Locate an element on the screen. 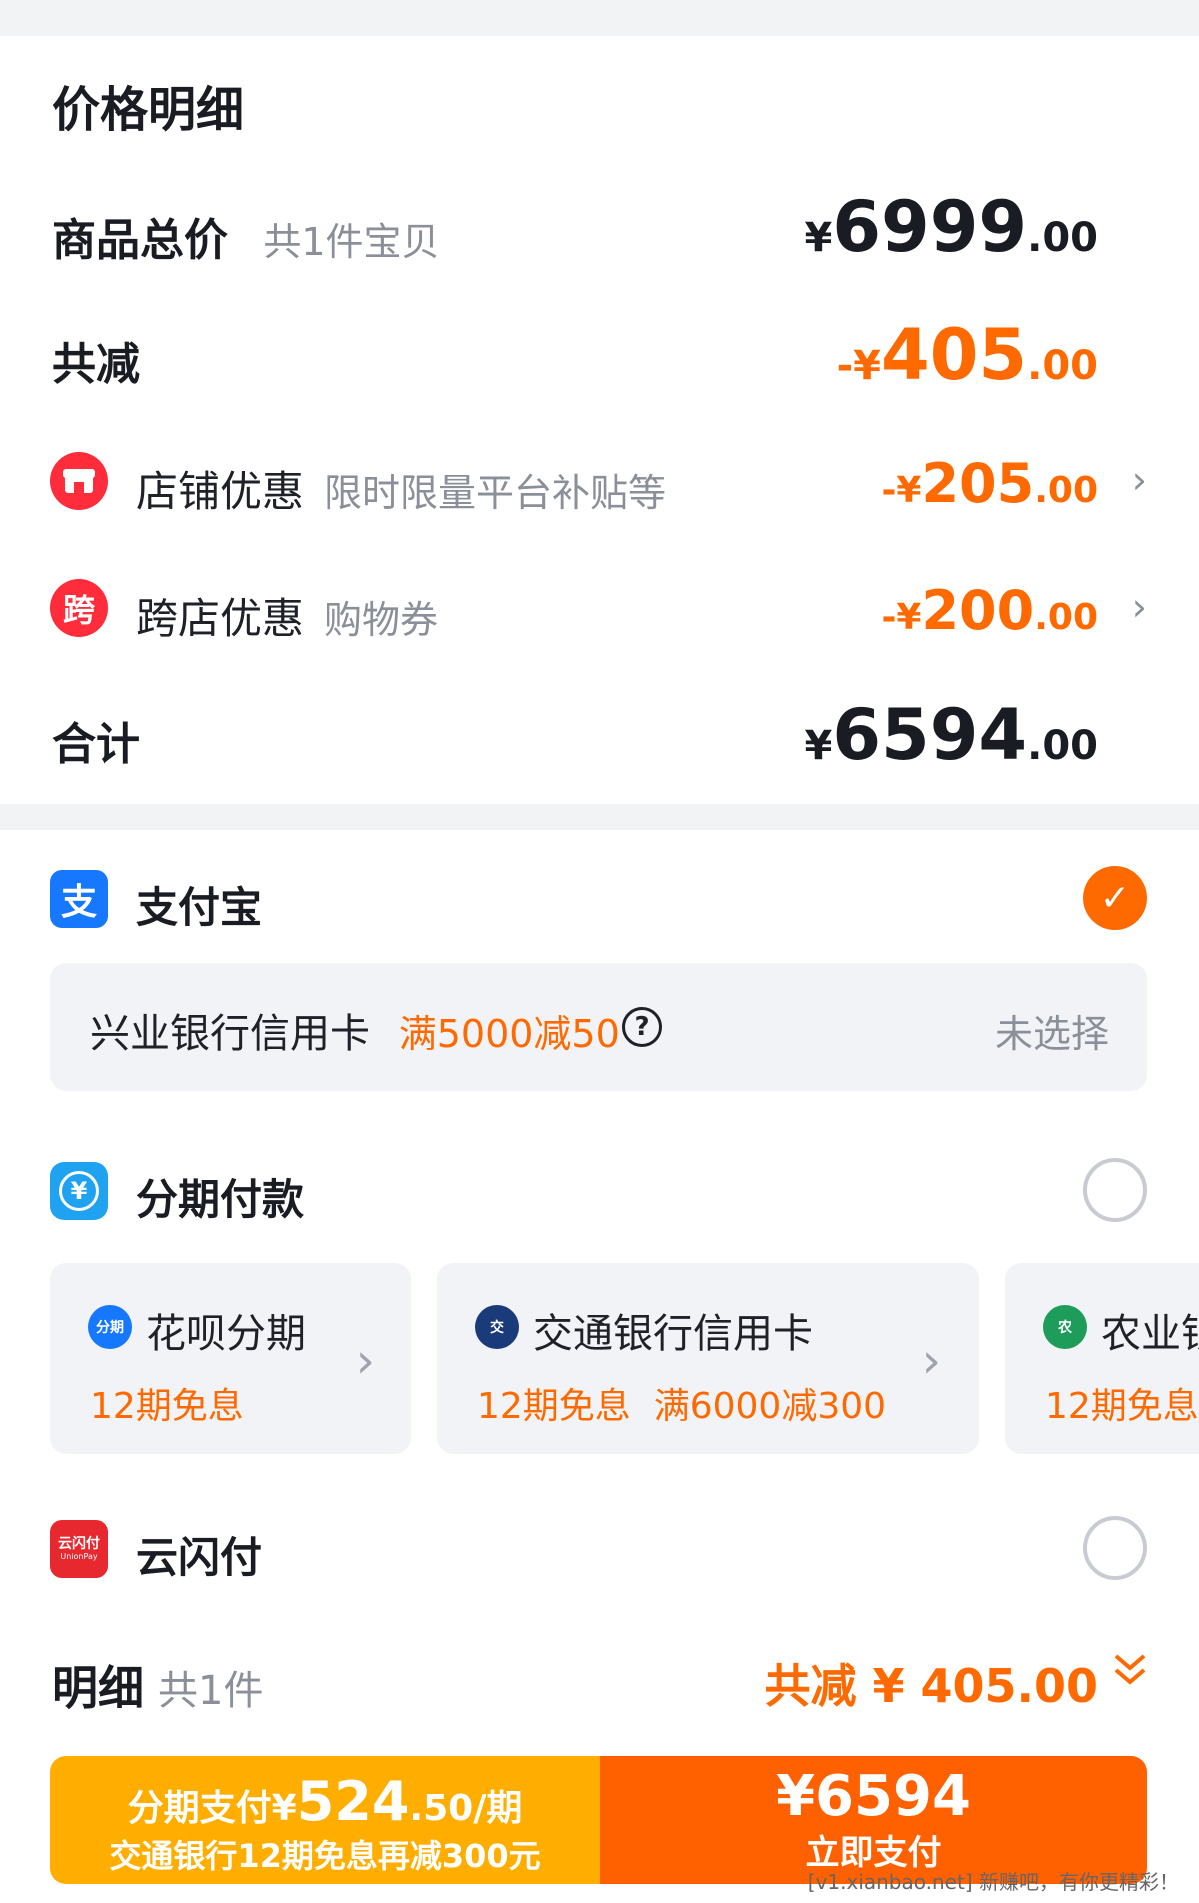 Image resolution: width=1199 pixels, height=1903 pixels. unionpay-icon: 云闪付 UnionPay is located at coordinates (79, 1549).